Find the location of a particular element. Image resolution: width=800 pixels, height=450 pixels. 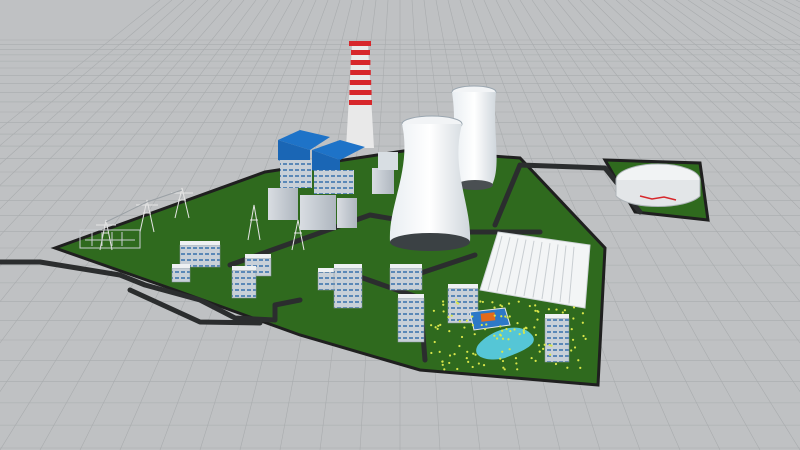

chimney is located at coordinates (360, 94).